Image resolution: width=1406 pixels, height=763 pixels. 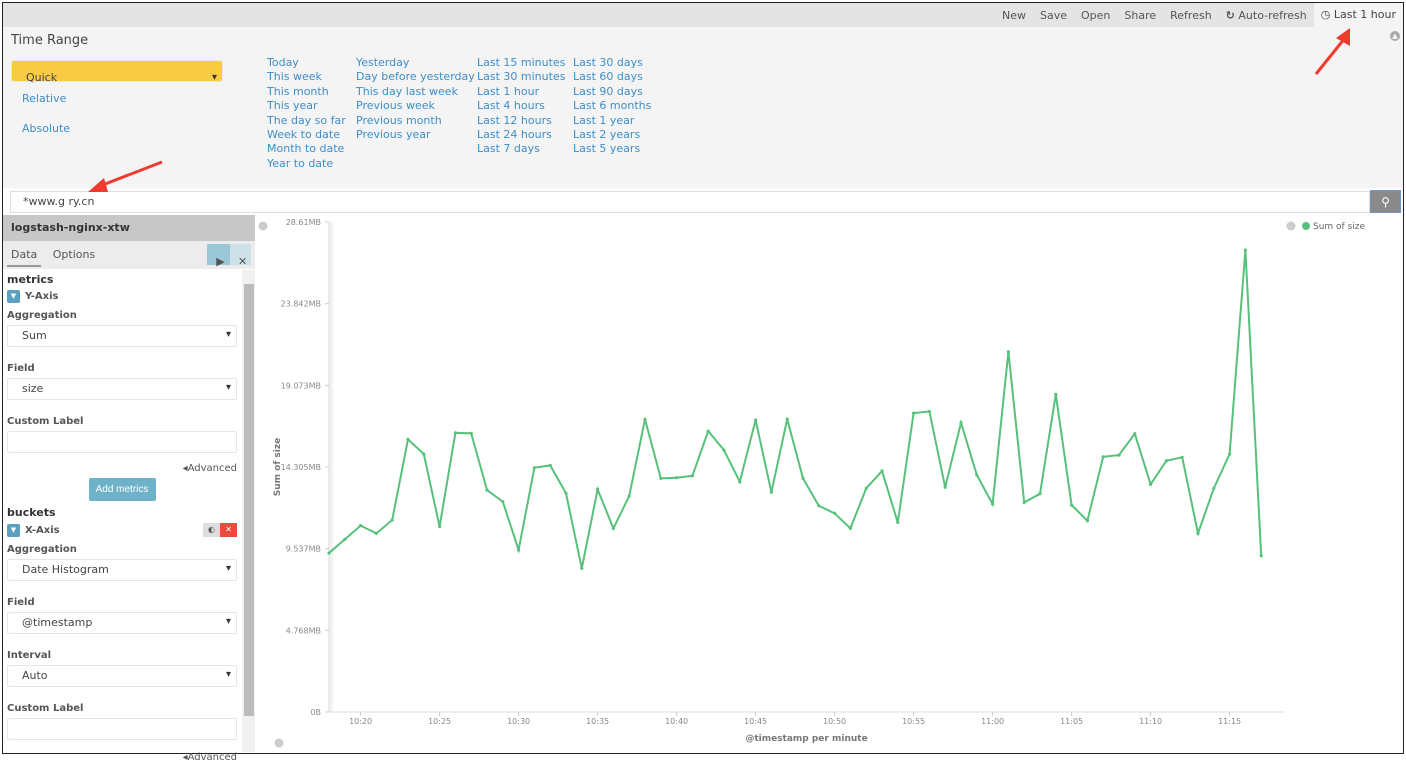 I want to click on quick-range-link: Previous year, so click(x=415, y=135).